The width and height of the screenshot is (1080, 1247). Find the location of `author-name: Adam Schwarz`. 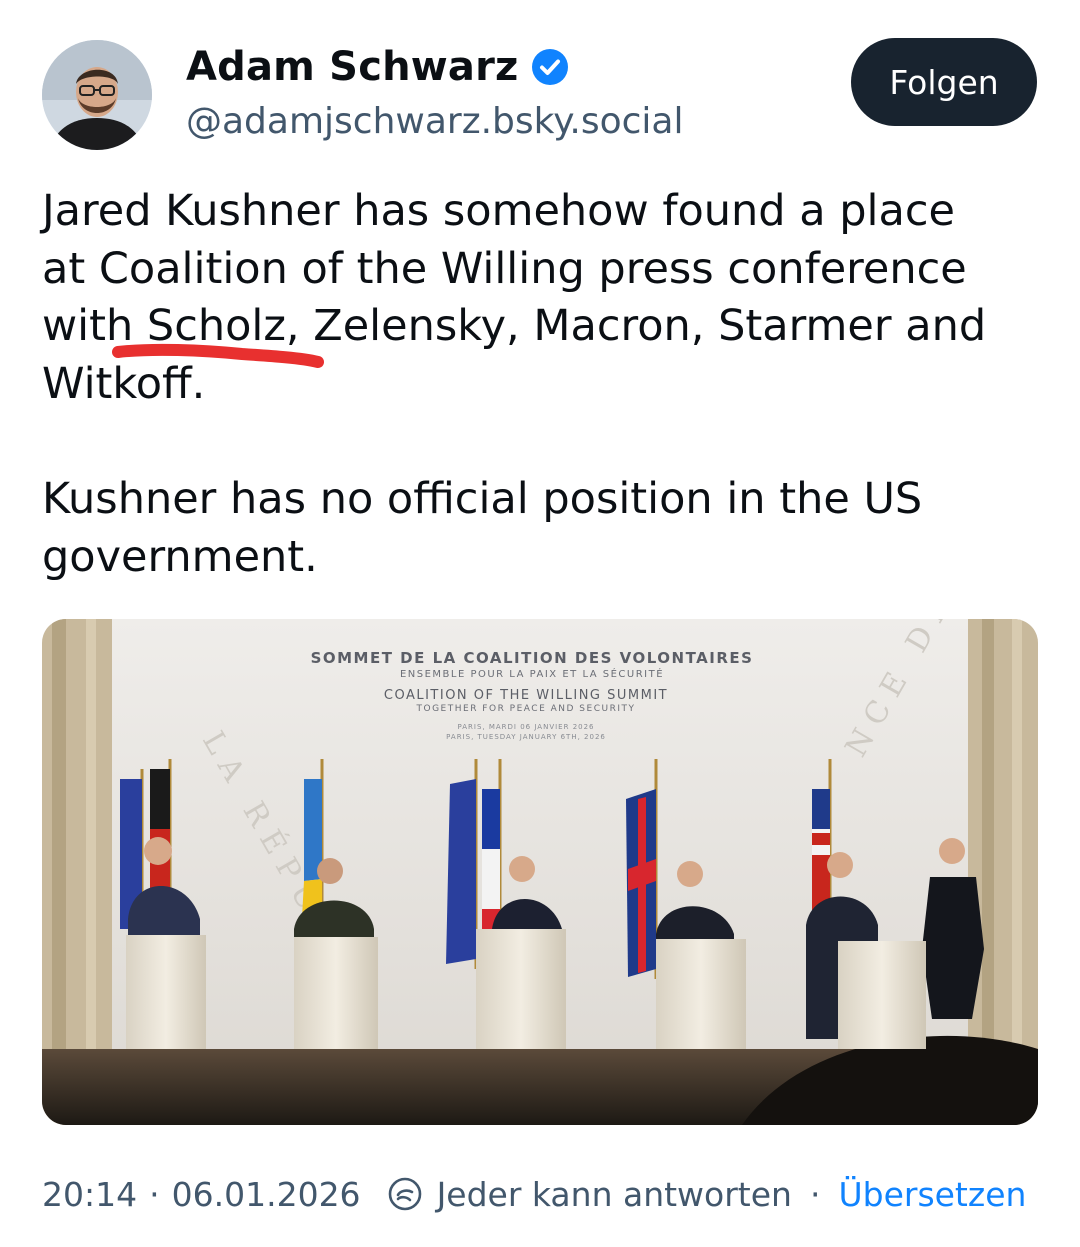

author-name: Adam Schwarz is located at coordinates (377, 67).